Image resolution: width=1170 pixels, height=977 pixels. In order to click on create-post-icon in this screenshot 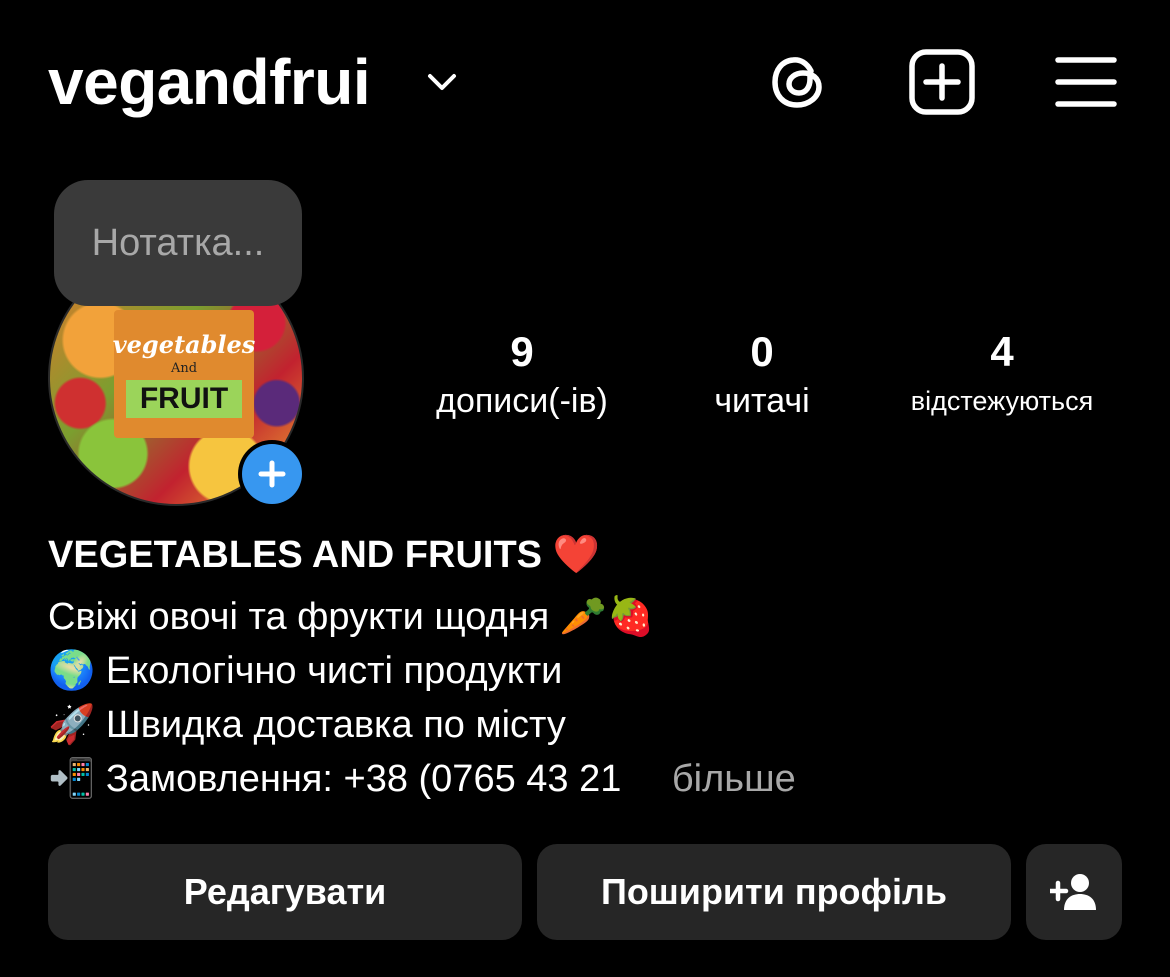, I will do `click(942, 82)`.